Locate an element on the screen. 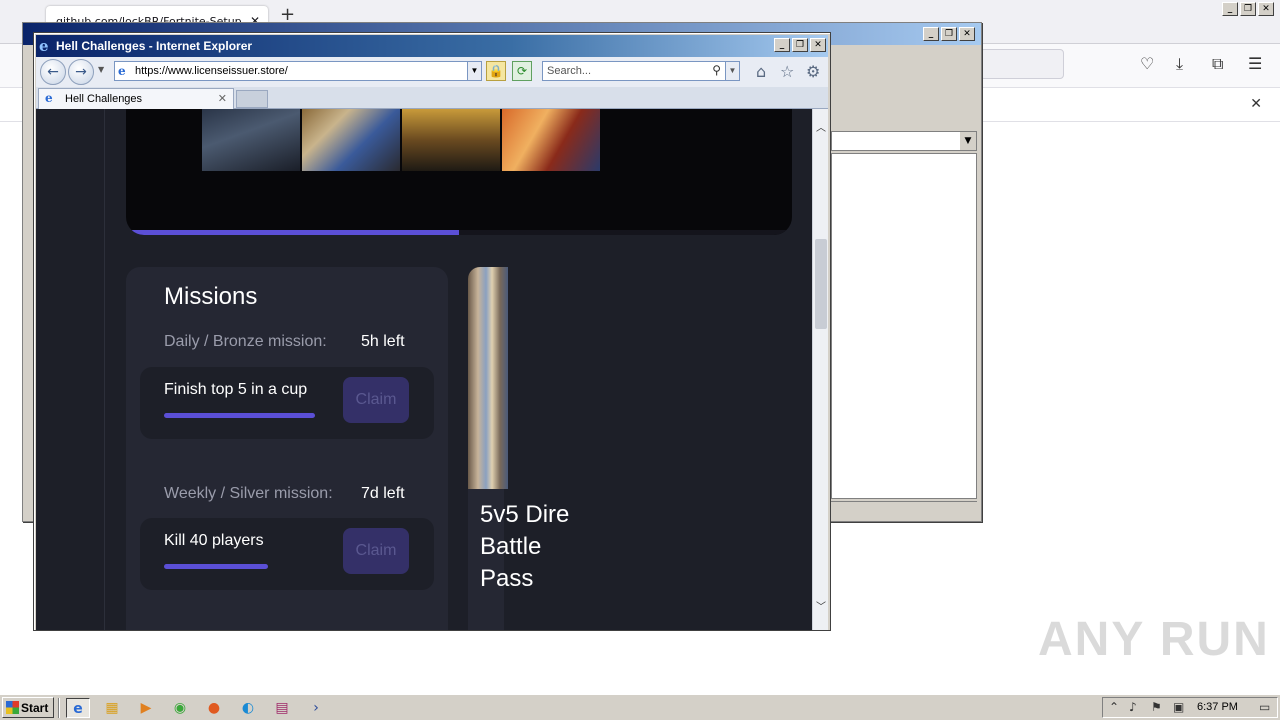 The image size is (1280, 720). hero-banner is located at coordinates (459, 172).